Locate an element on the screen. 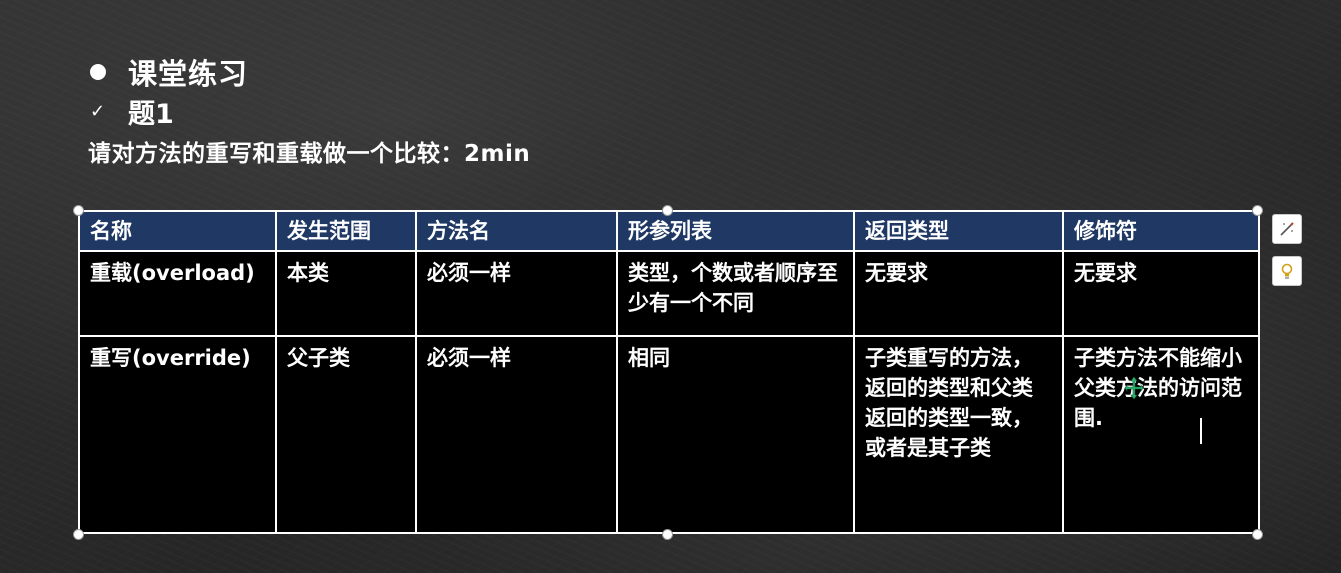  lightbulb-icon is located at coordinates (1287, 271).